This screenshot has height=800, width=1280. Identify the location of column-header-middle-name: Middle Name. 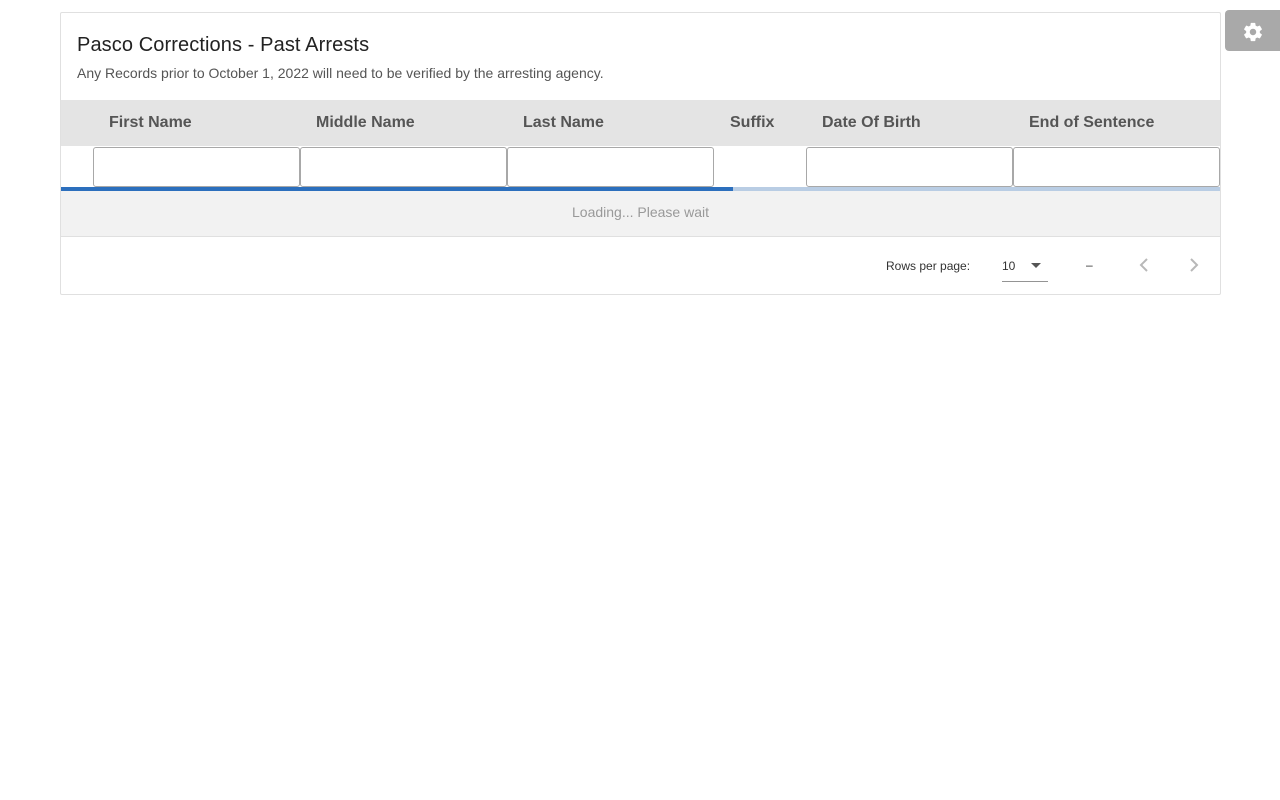
(365, 123).